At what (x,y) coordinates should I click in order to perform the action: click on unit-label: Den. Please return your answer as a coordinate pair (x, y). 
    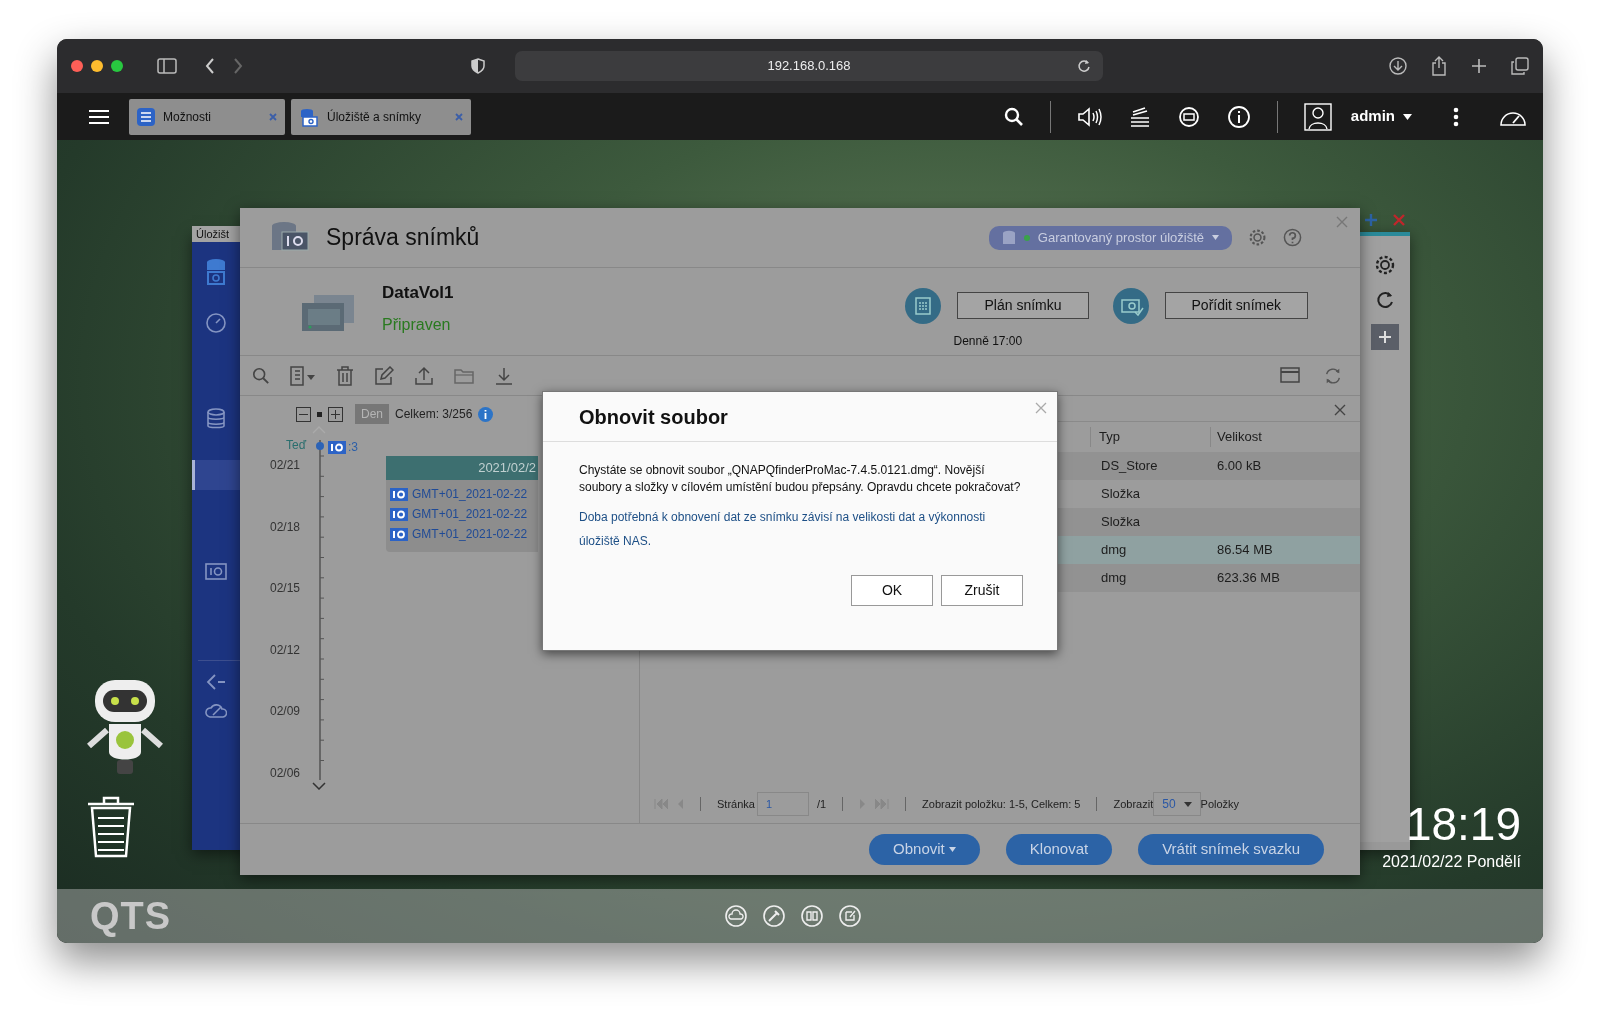
    Looking at the image, I should click on (372, 414).